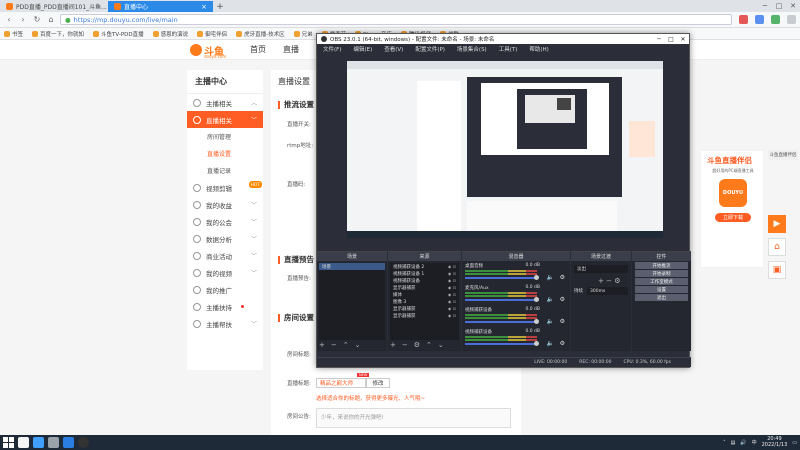 Image resolution: width=800 pixels, height=450 pixels. I want to click on bookmark-item: 斗鱼TV-PDD直播, so click(118, 34).